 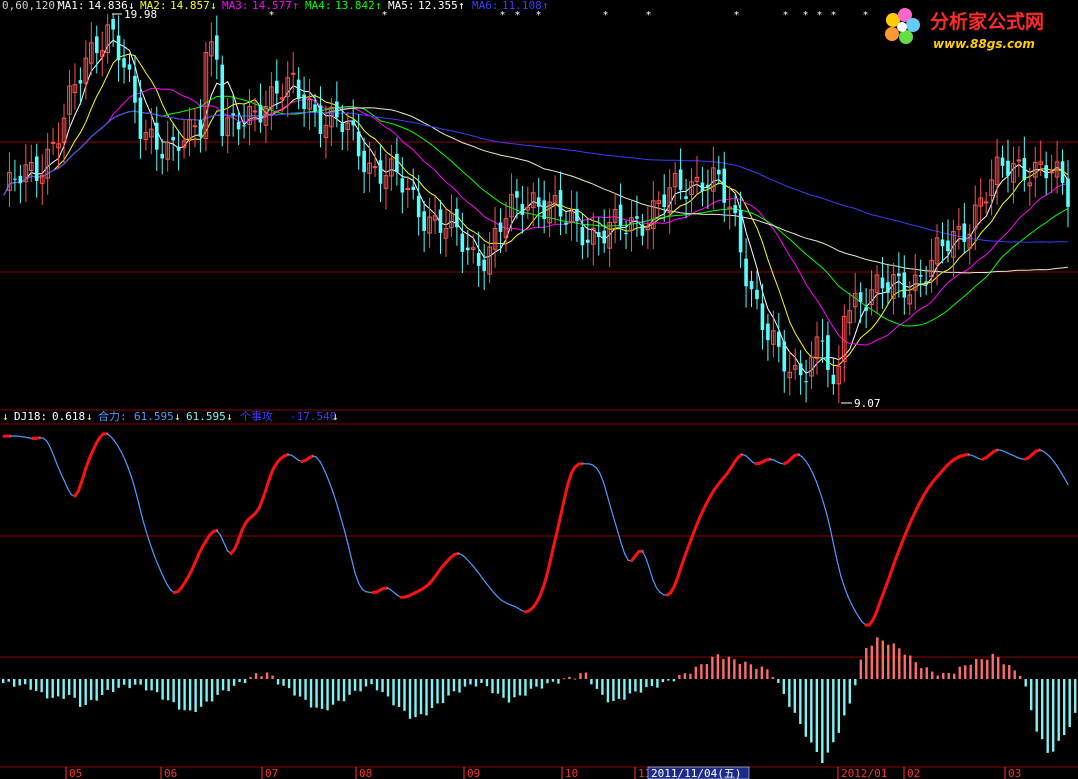 I want to click on heli-arrow: ↓, so click(x=177, y=416).